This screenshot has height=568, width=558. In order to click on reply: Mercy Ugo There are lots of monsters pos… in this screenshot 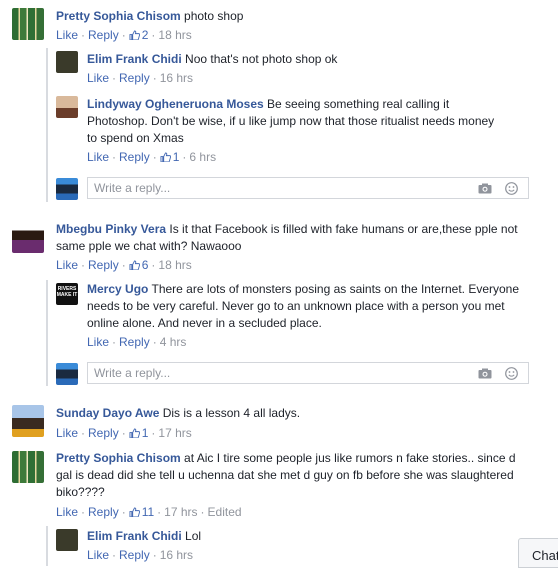, I will do `click(307, 306)`.